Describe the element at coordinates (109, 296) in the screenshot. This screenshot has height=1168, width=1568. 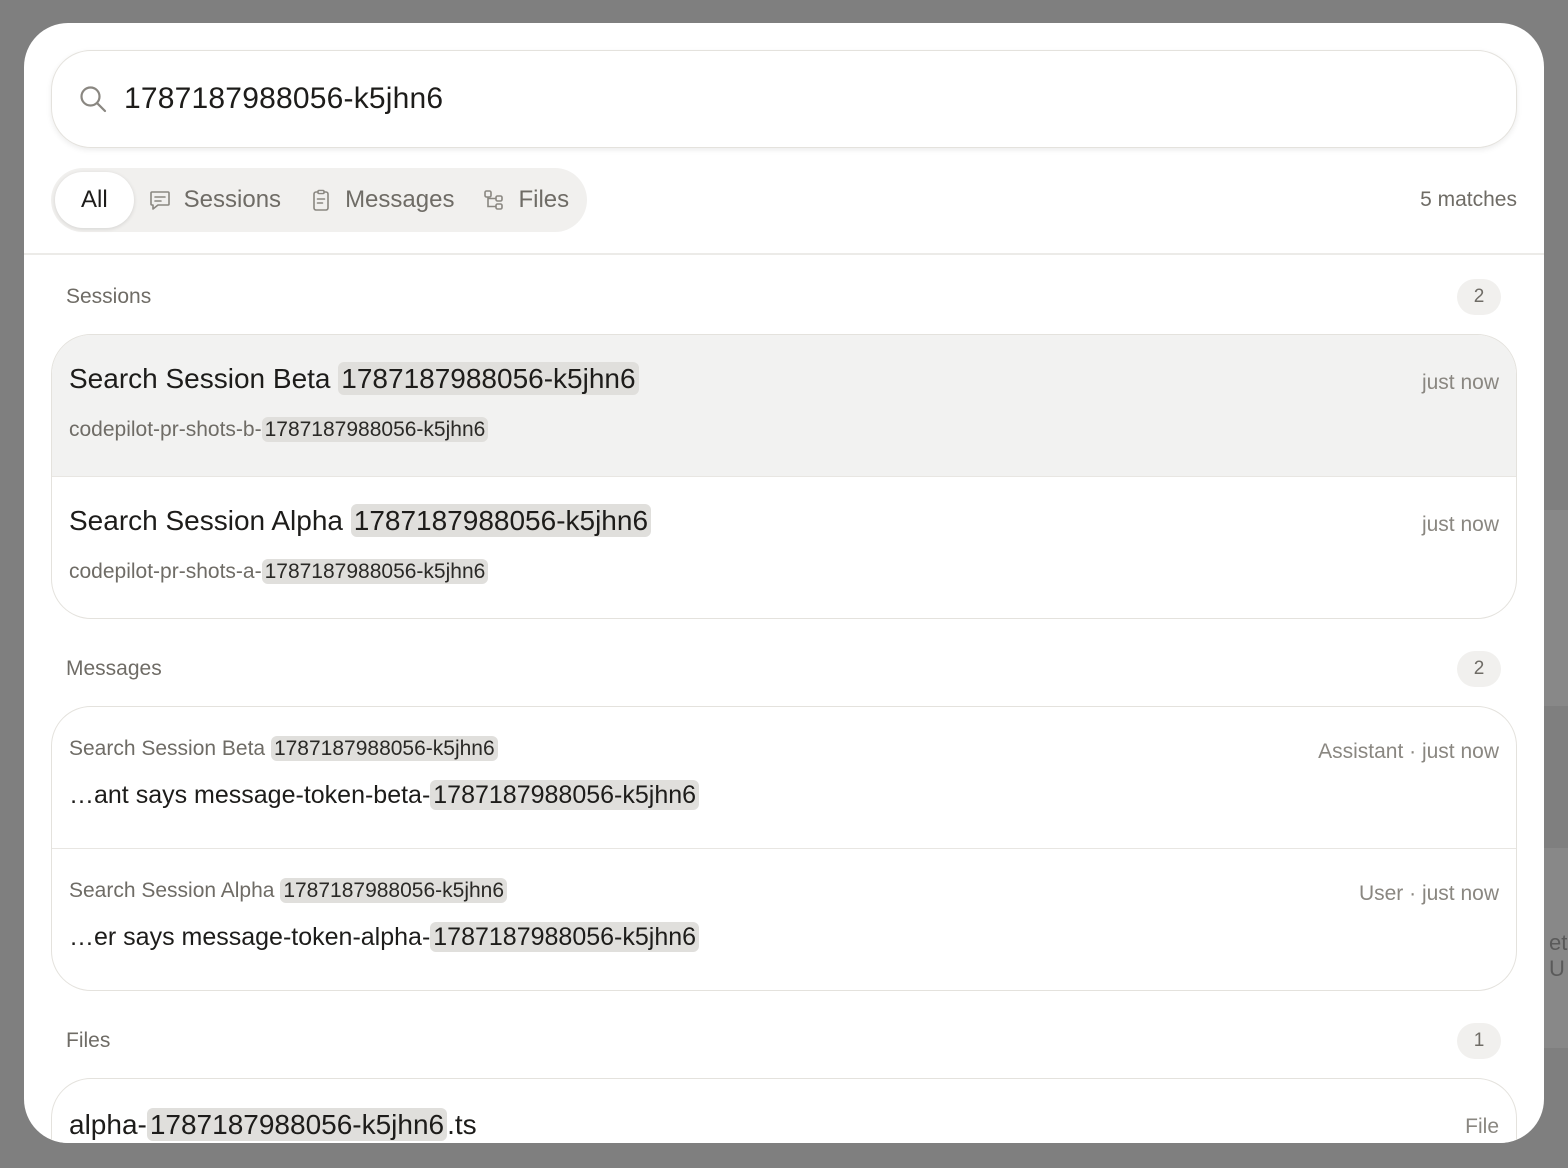
I see `section-title: Sessions` at that location.